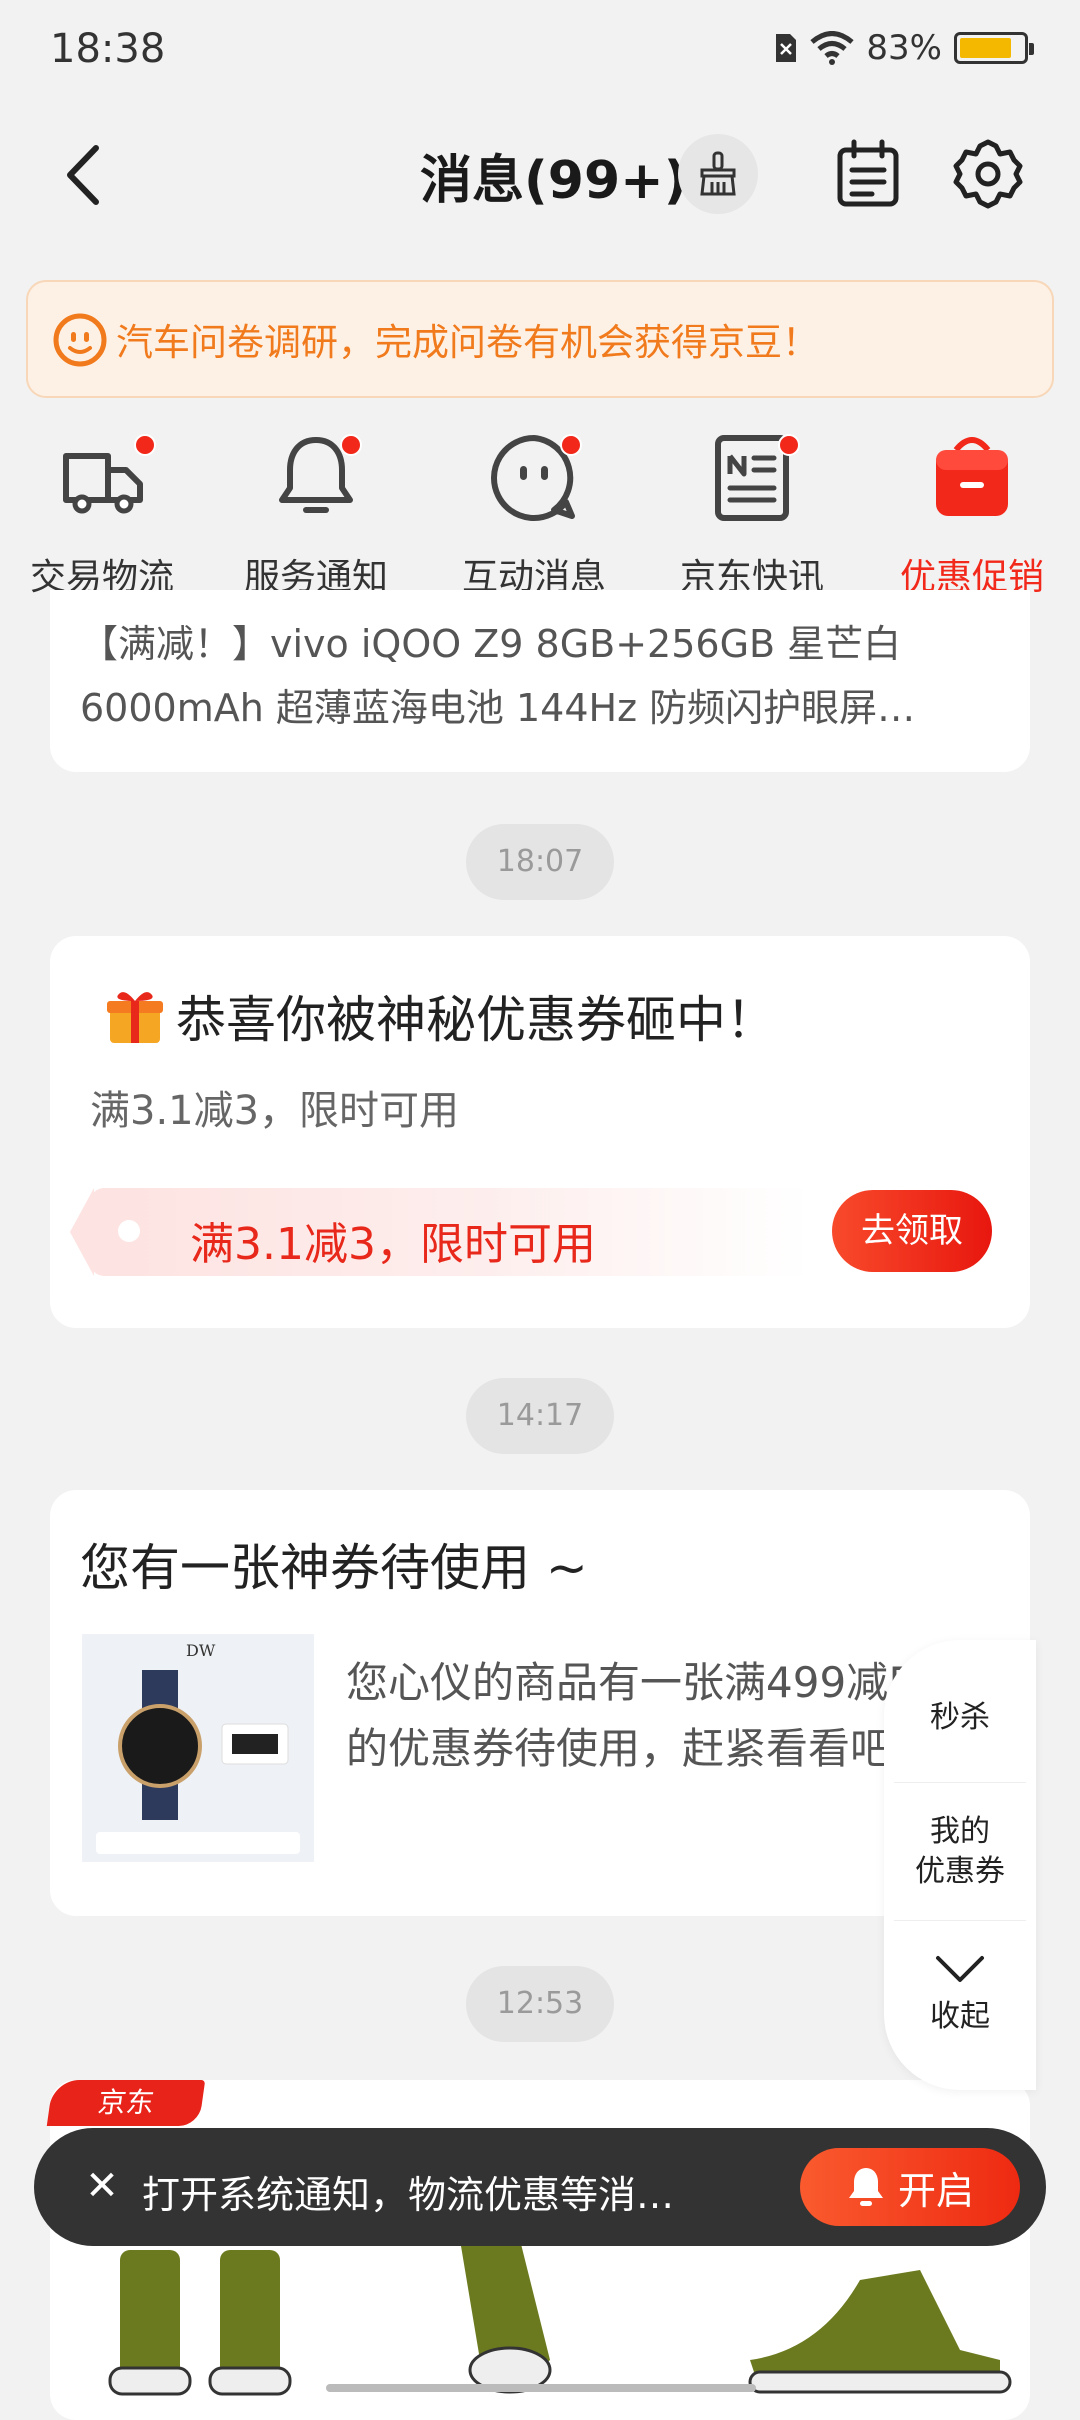 The width and height of the screenshot is (1080, 2420). What do you see at coordinates (570, 2320) in the screenshot?
I see `sneaker-product-image` at bounding box center [570, 2320].